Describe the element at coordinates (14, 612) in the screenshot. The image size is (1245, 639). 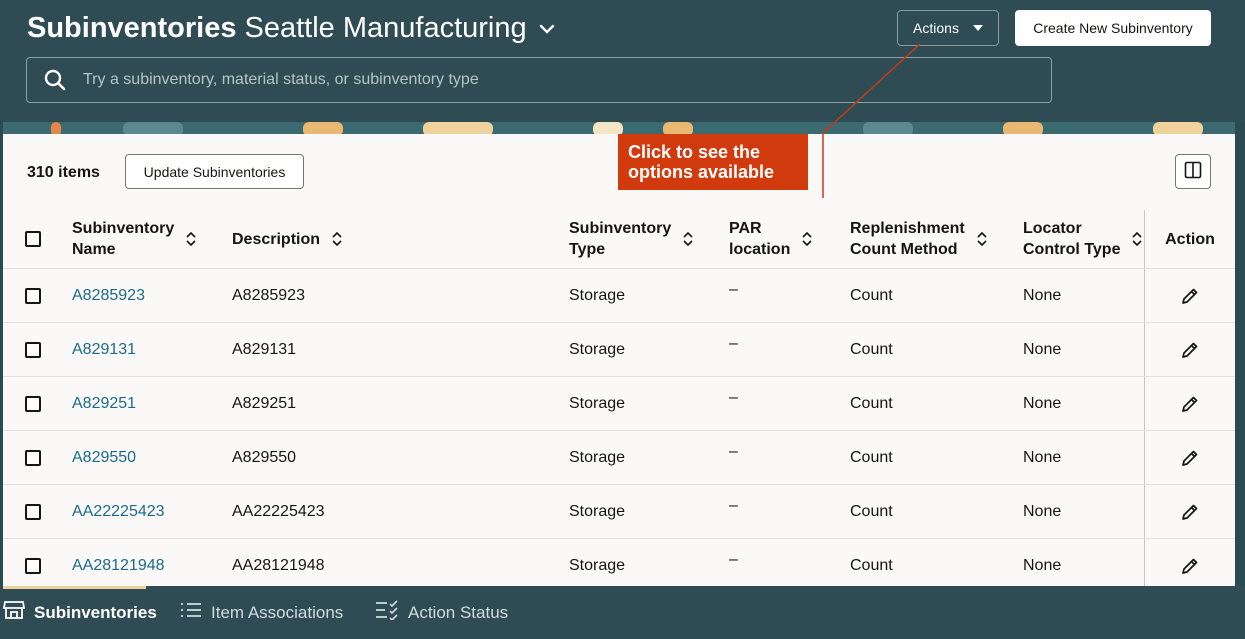
I see `store-icon` at that location.